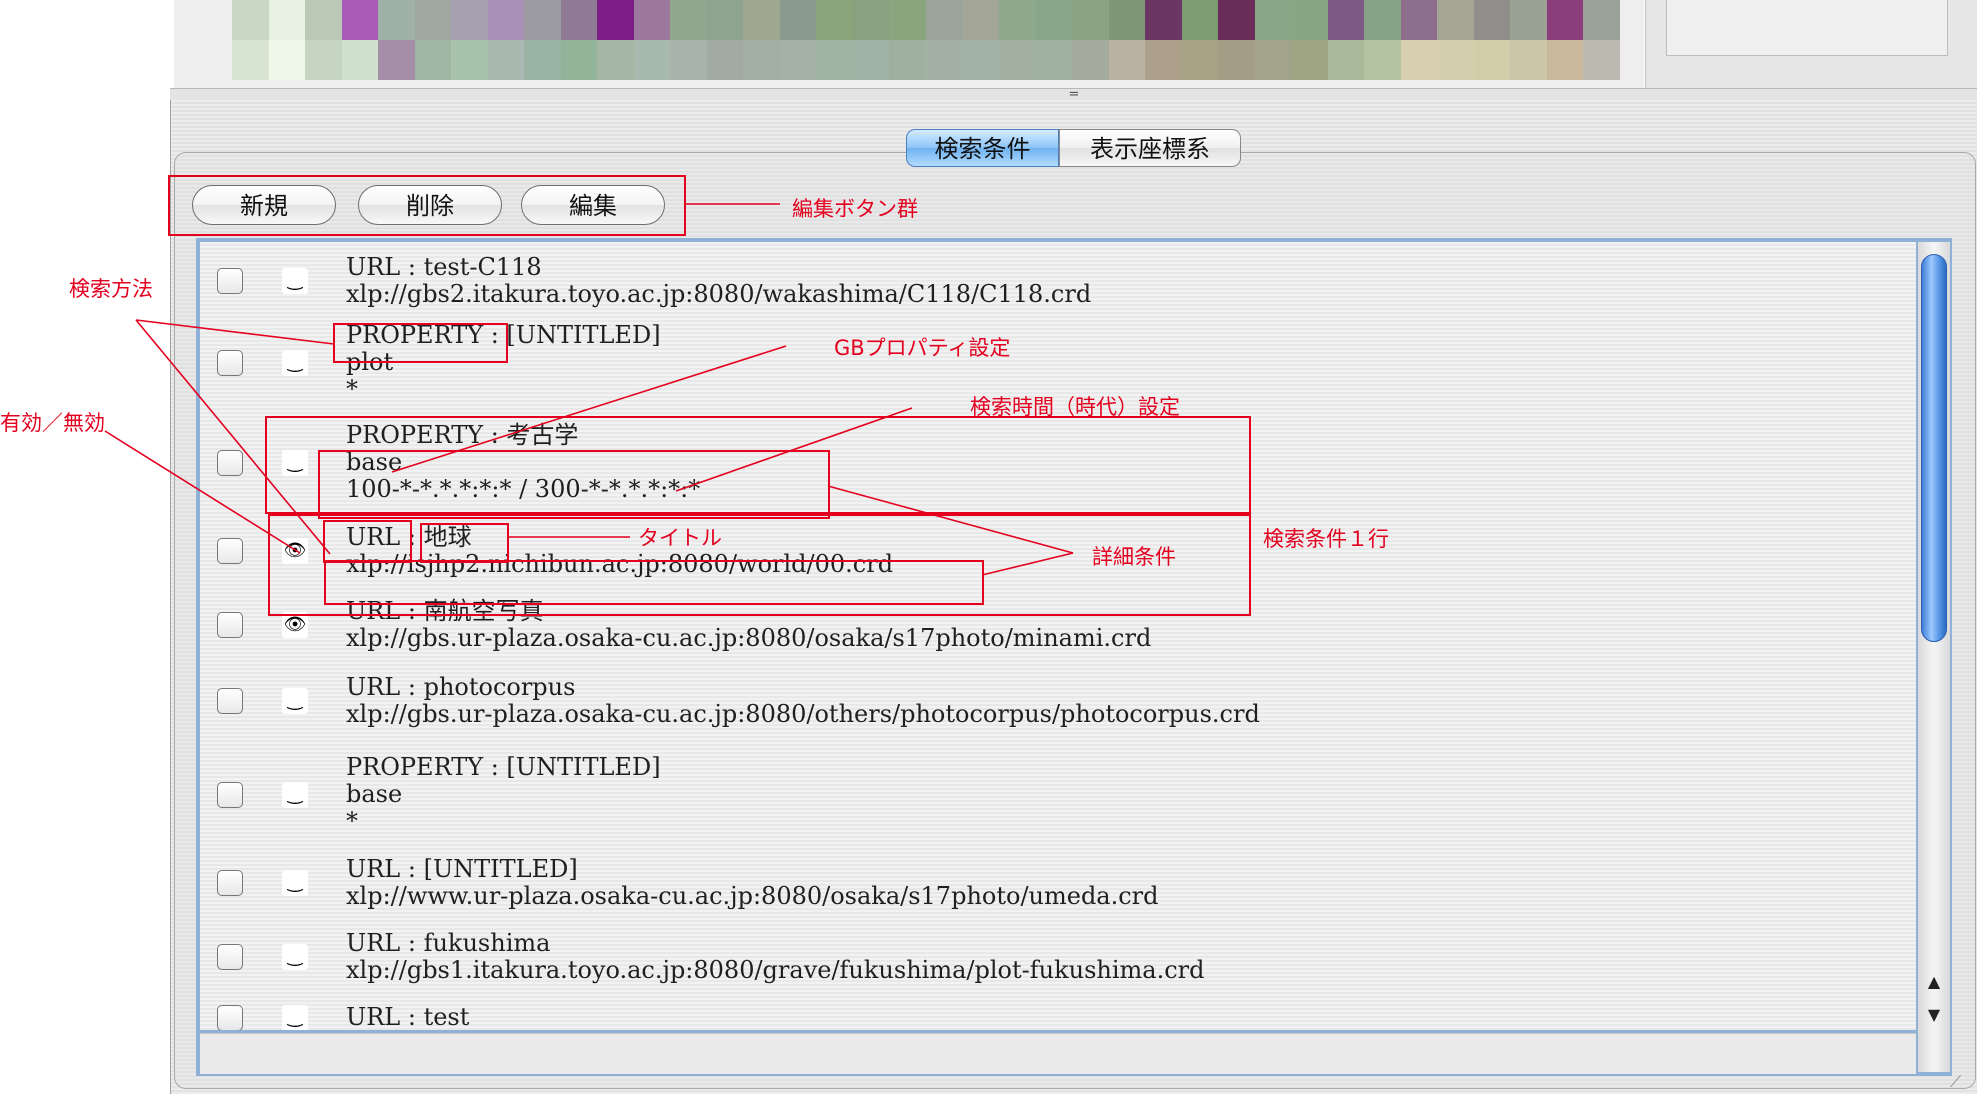 This screenshot has width=1977, height=1094. Describe the element at coordinates (855, 209) in the screenshot. I see `annotation-edit-buttons: 編集ボタン群` at that location.